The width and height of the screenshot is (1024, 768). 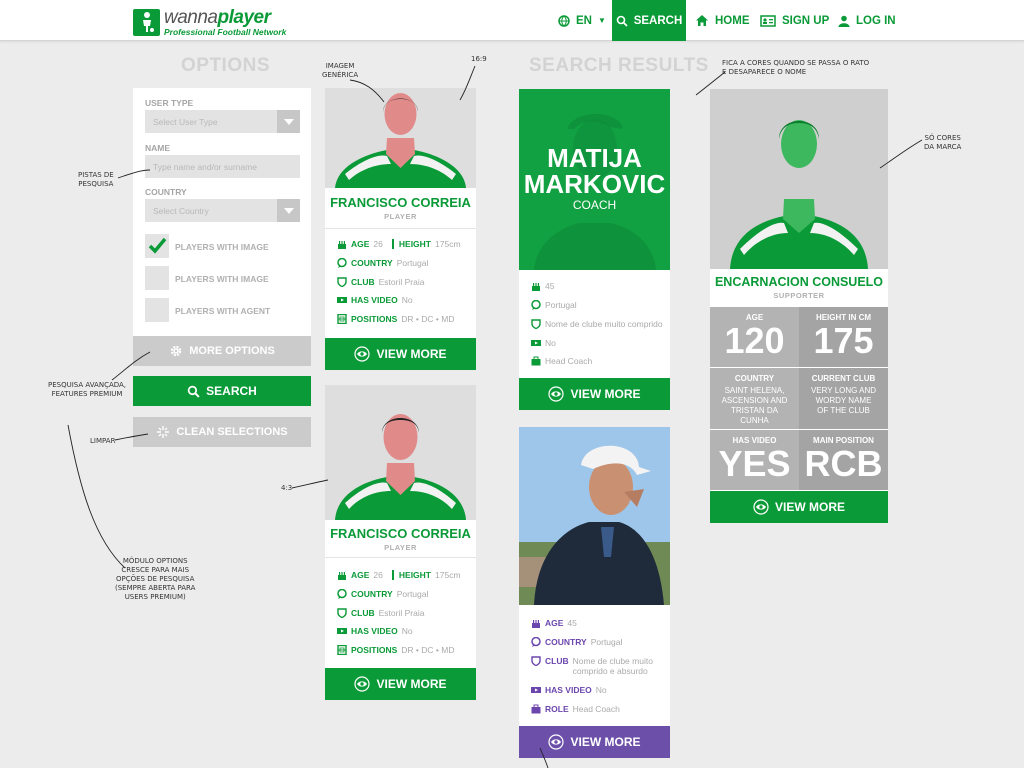 I want to click on positions-key: POSITIONS, so click(x=374, y=650).